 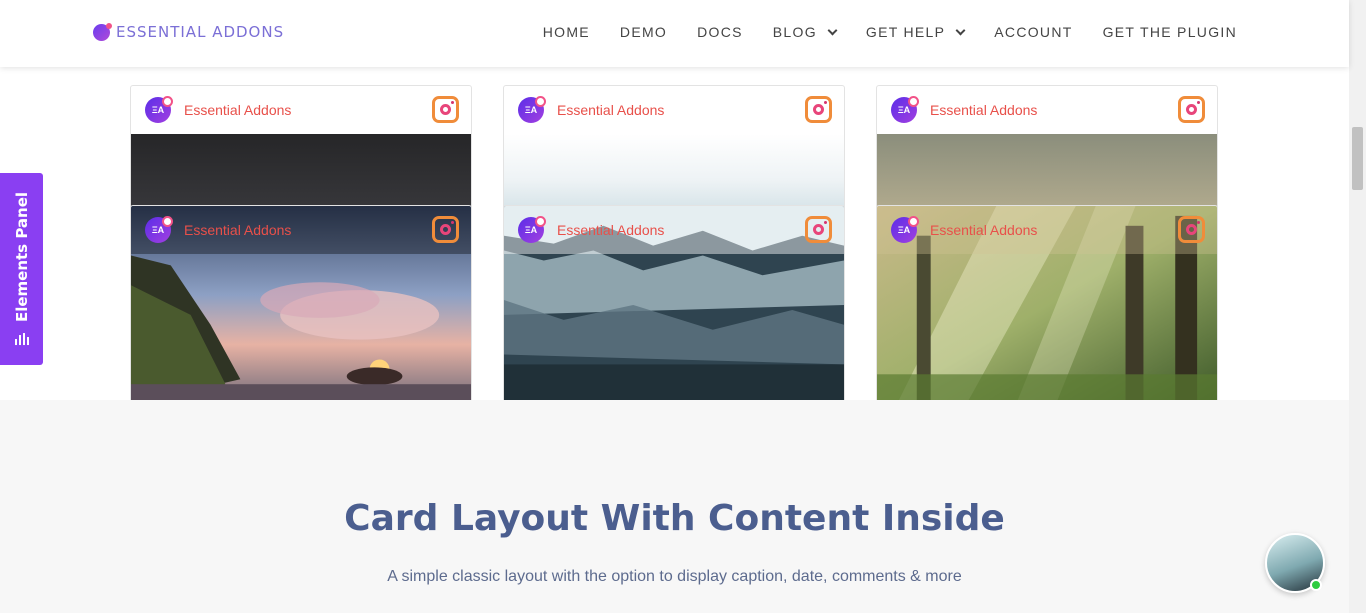 I want to click on scrollbar-thumb, so click(x=1357, y=158).